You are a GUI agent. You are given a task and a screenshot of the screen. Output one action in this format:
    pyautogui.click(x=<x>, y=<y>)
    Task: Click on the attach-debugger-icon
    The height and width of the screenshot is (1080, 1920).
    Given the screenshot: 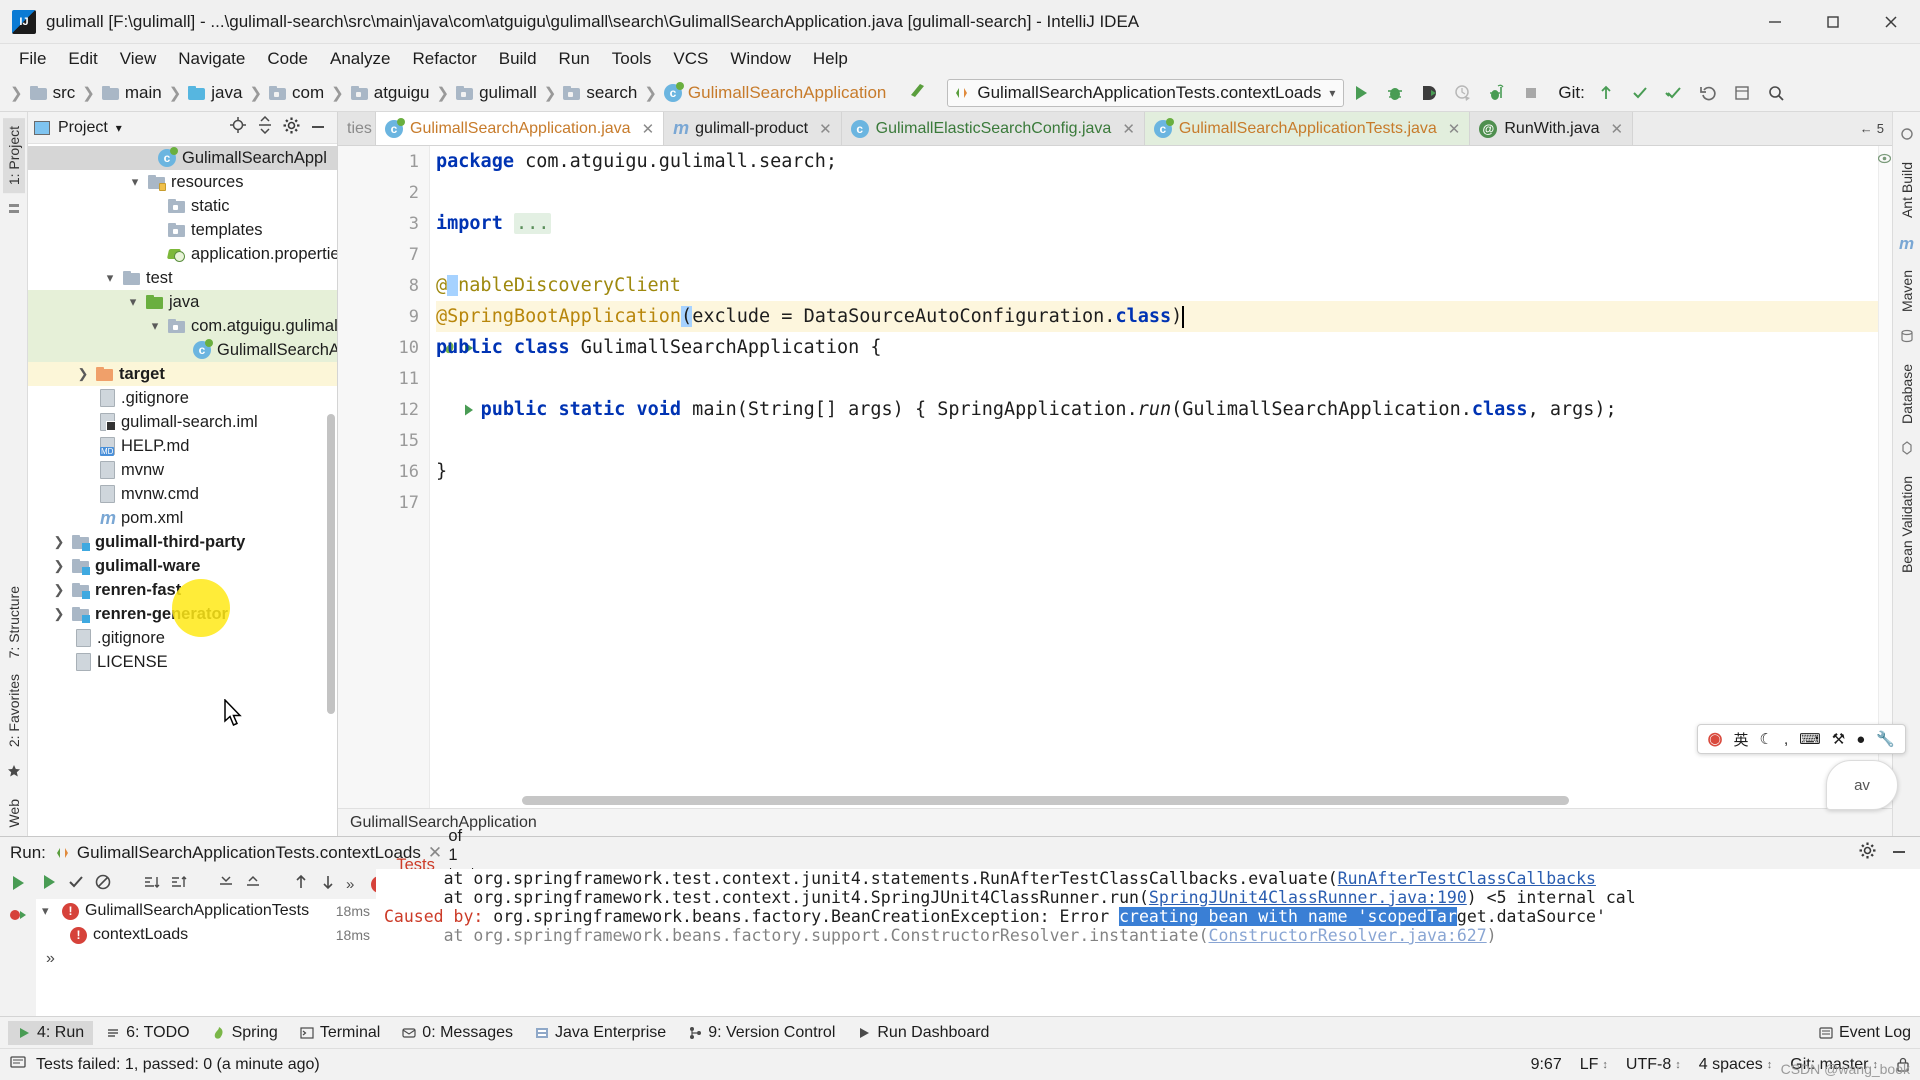 What is the action you would take?
    pyautogui.click(x=1497, y=93)
    